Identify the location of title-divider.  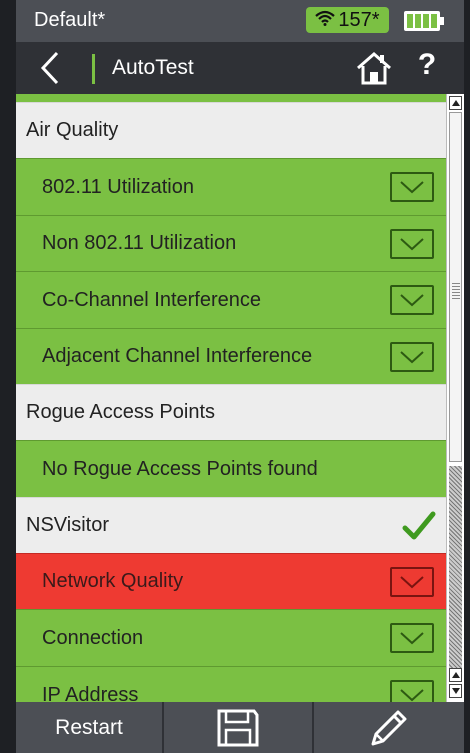
(93, 69).